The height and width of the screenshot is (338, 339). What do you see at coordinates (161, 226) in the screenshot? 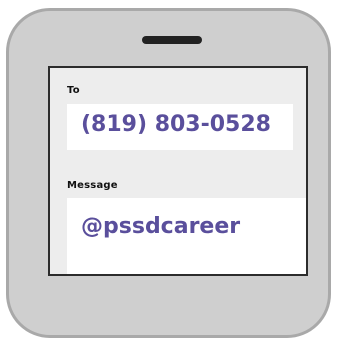
I see `message-text: @pssdcareer` at bounding box center [161, 226].